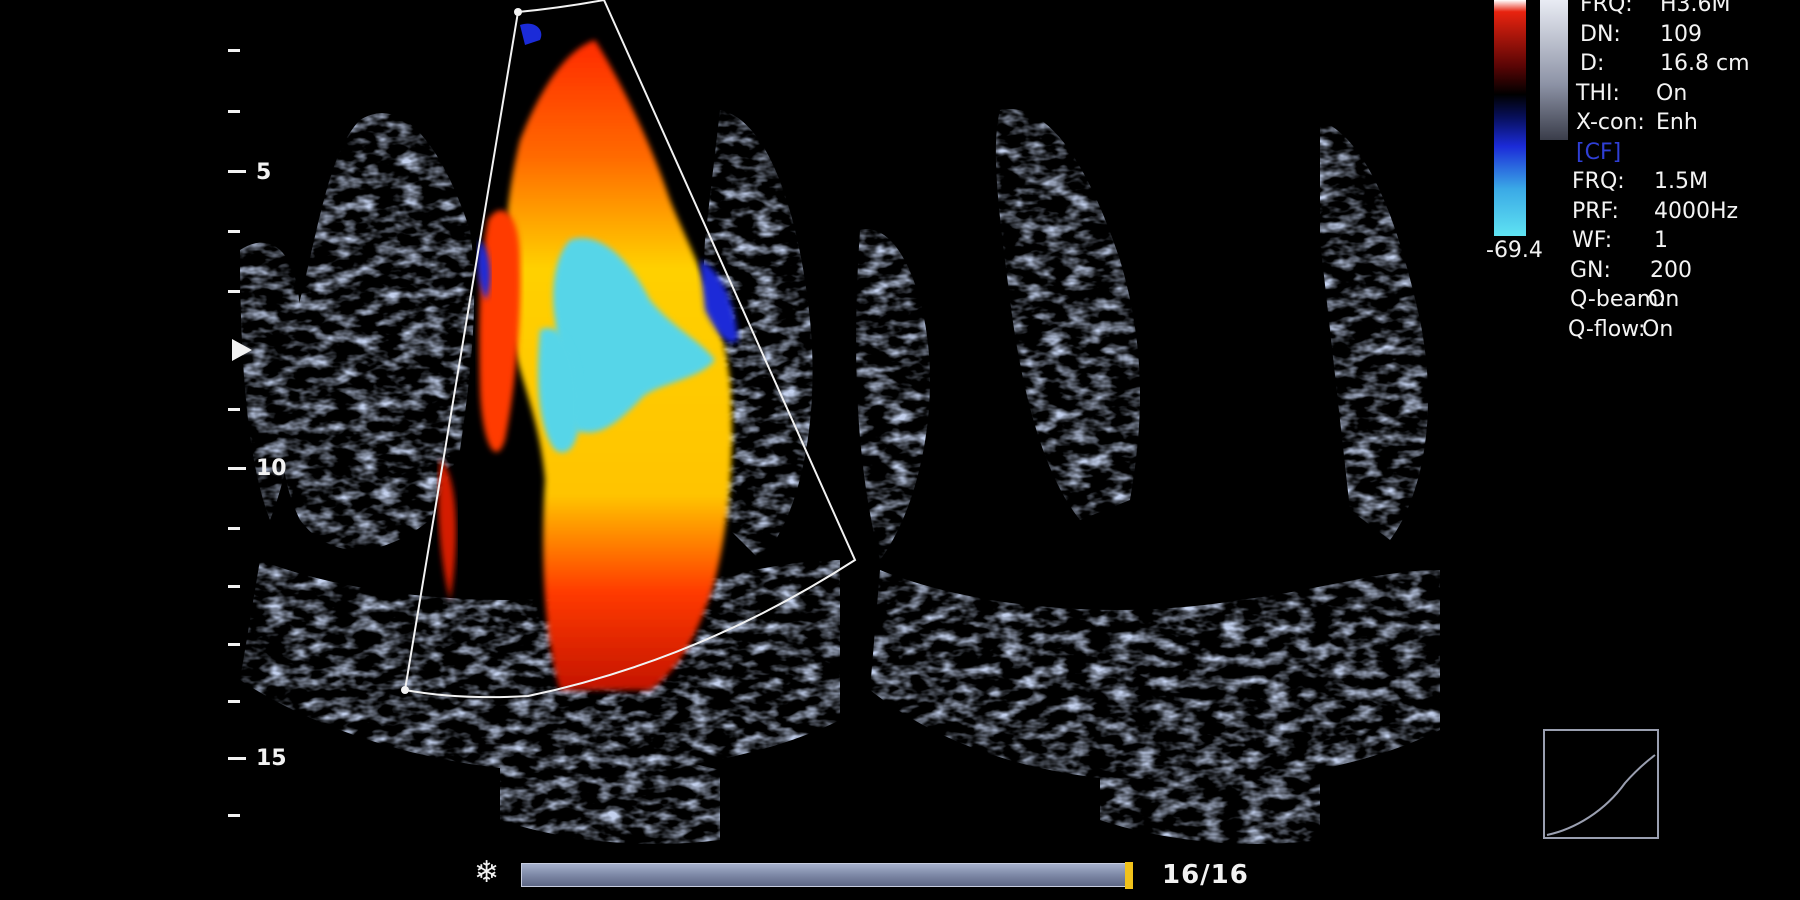  Describe the element at coordinates (588, 356) in the screenshot. I see `color-doppler-flow` at that location.